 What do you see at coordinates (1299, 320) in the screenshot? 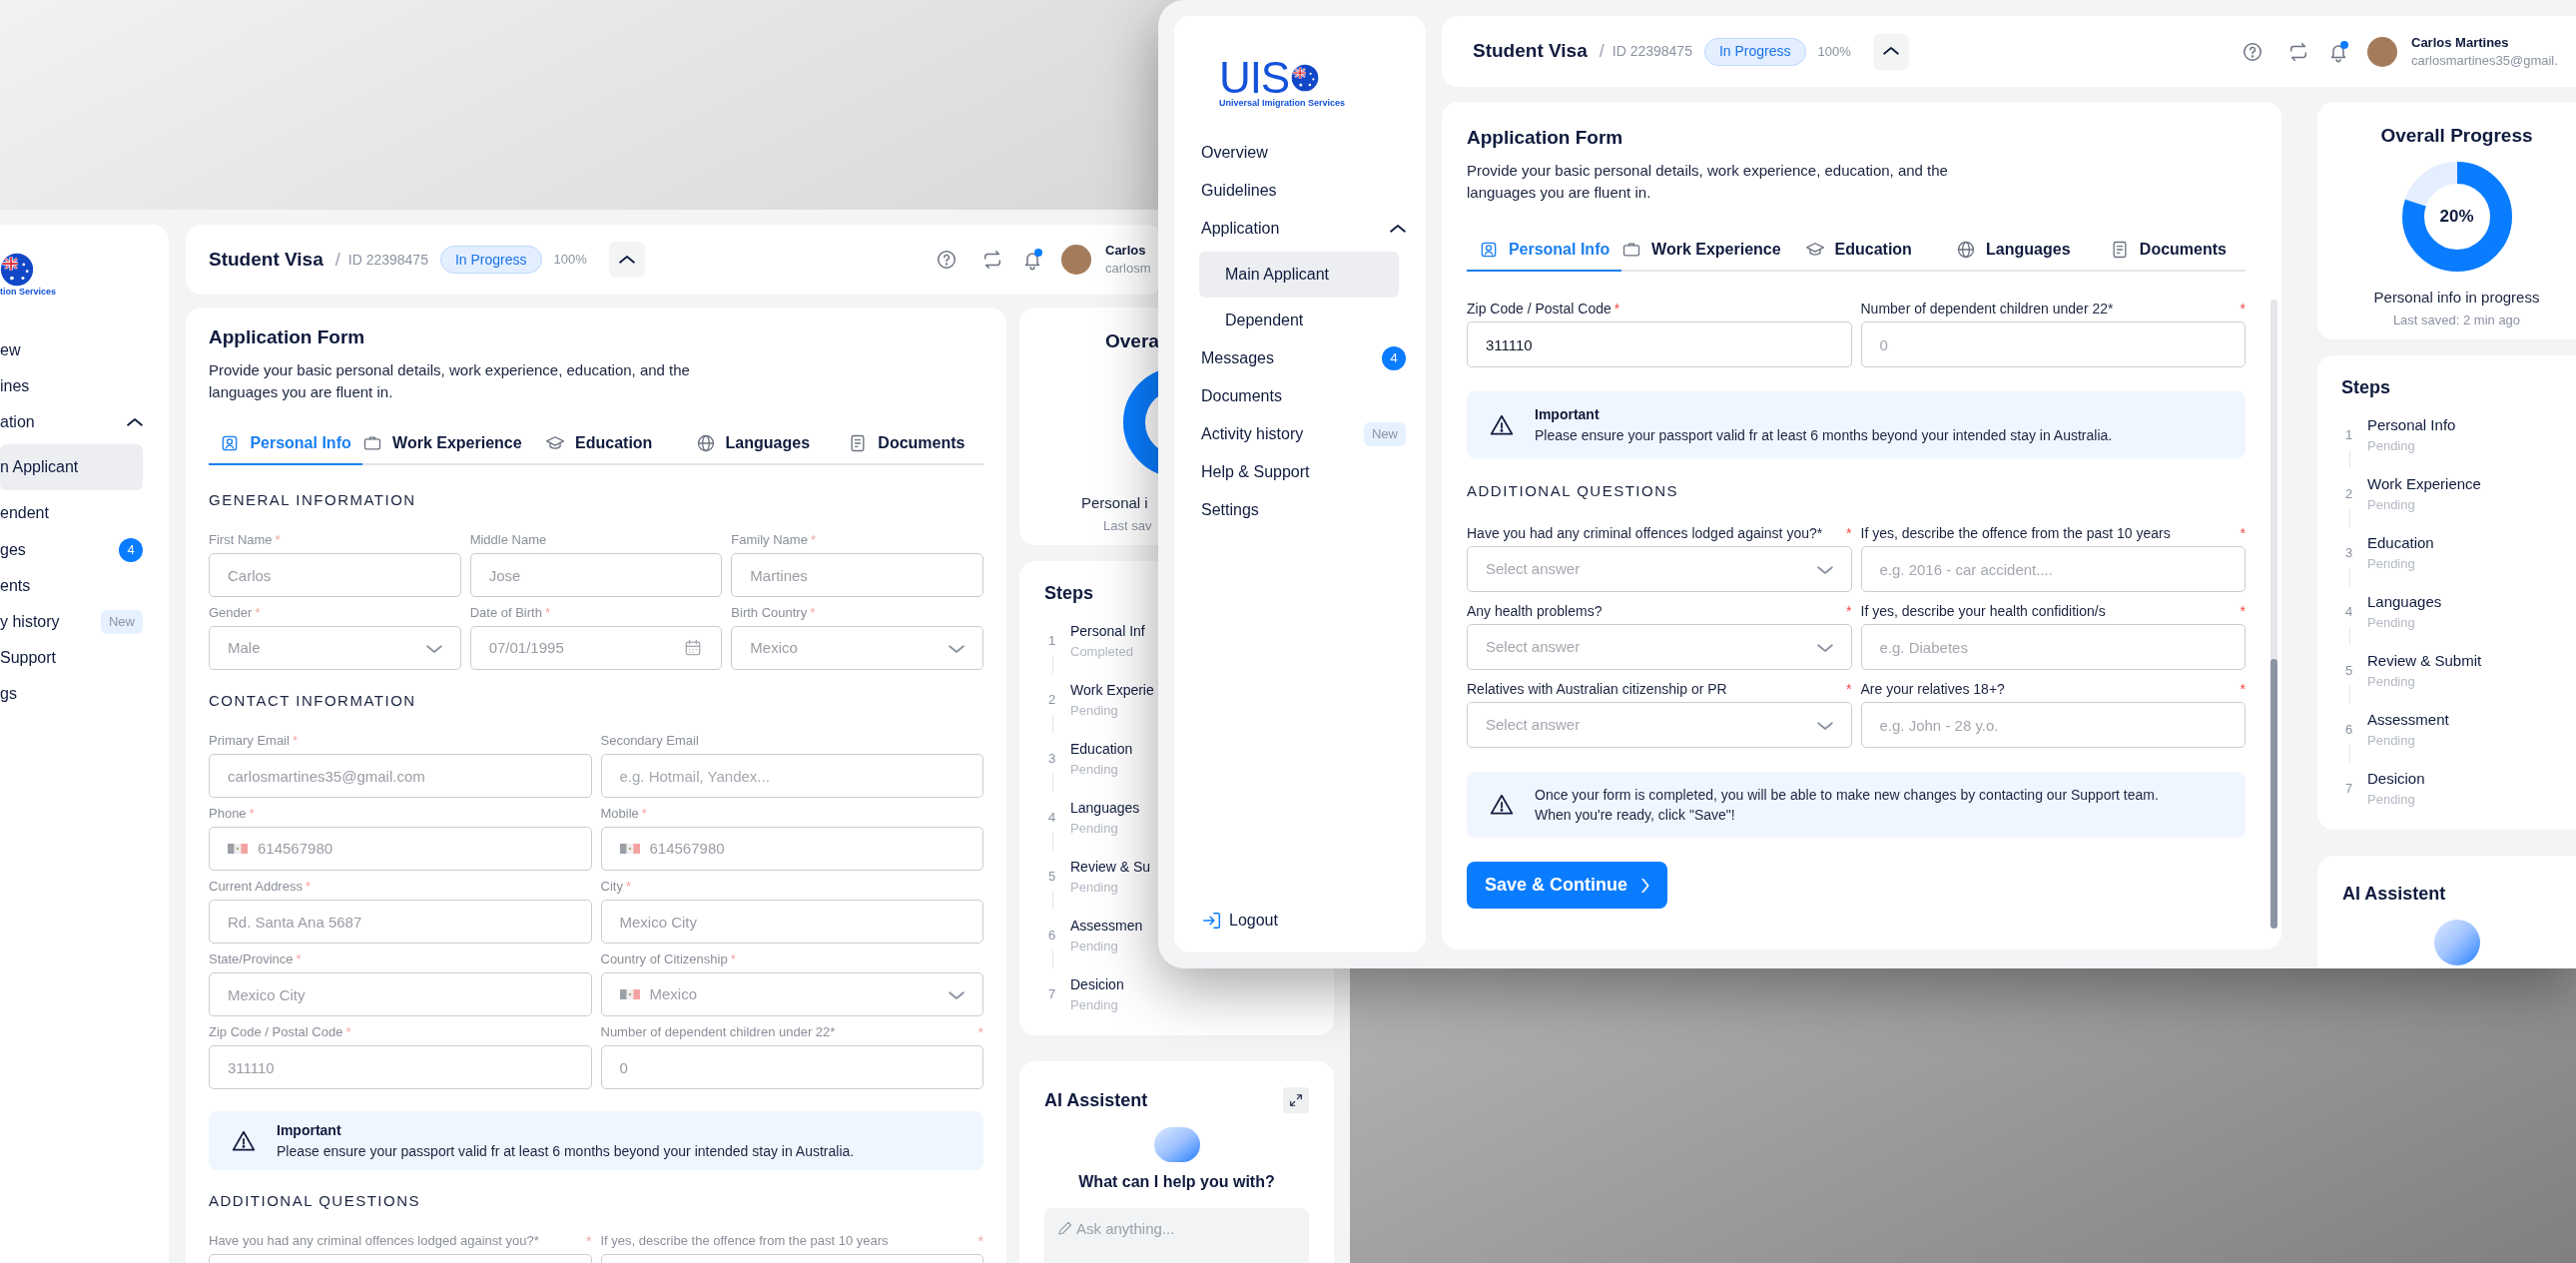
I see `sidebar-subitem: Dependent` at bounding box center [1299, 320].